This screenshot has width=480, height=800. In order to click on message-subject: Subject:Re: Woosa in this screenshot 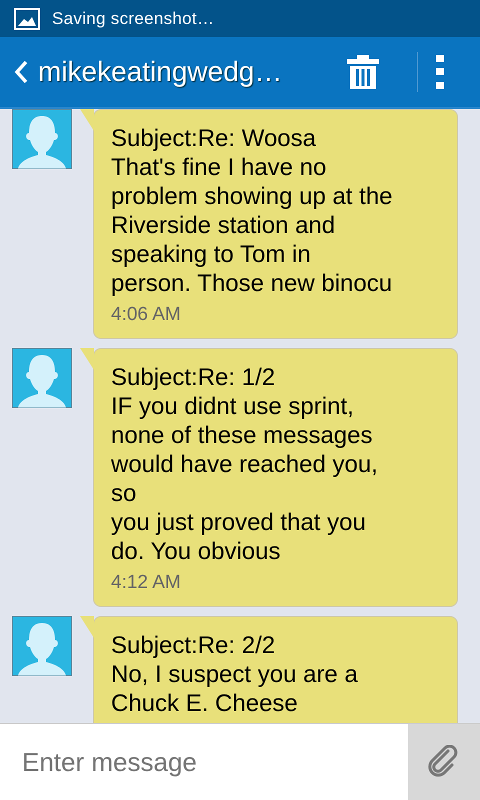, I will do `click(214, 138)`.